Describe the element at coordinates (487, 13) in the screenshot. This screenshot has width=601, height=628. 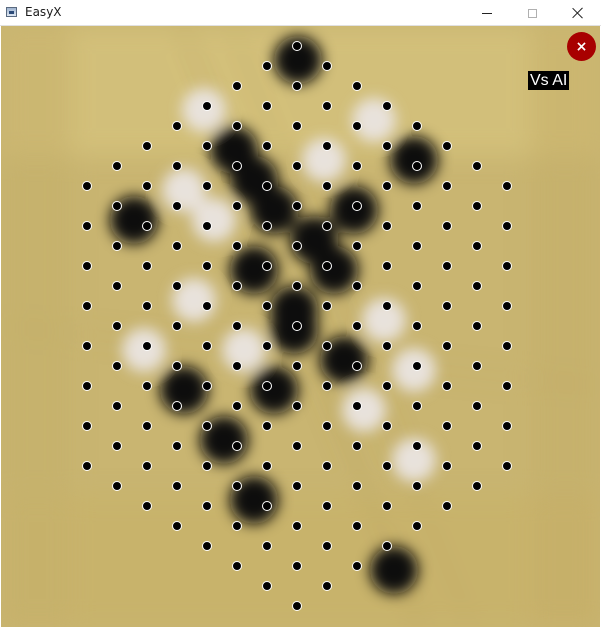
I see `minimize-button` at that location.